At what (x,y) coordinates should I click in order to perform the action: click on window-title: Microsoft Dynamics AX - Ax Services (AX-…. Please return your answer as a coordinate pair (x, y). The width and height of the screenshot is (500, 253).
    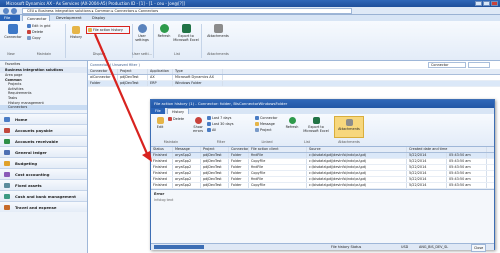
    Looking at the image, I should click on (95, 3).